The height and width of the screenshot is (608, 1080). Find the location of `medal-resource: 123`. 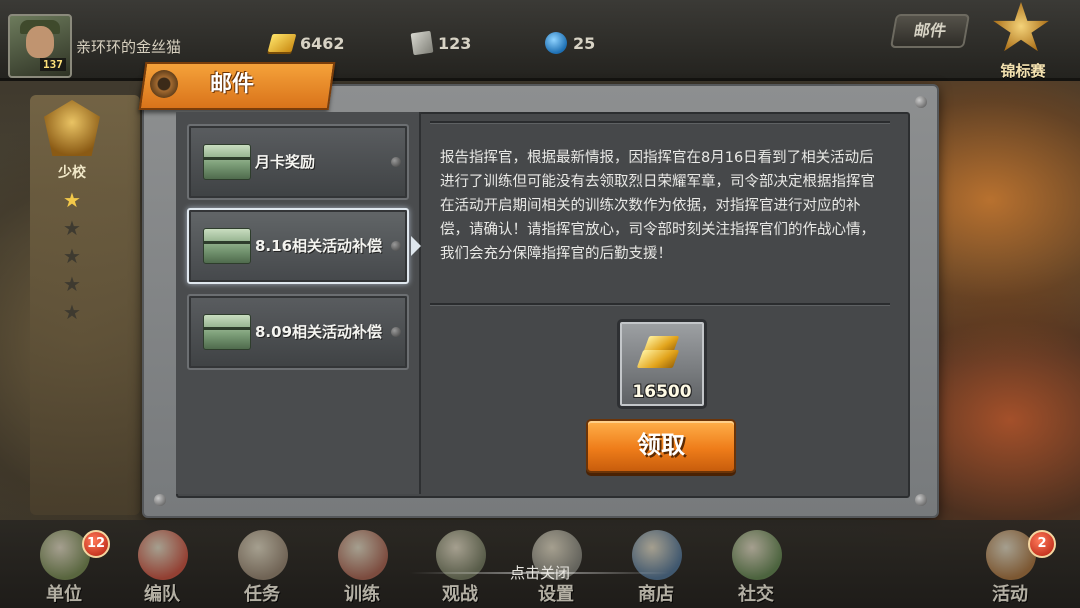

medal-resource: 123 is located at coordinates (441, 43).